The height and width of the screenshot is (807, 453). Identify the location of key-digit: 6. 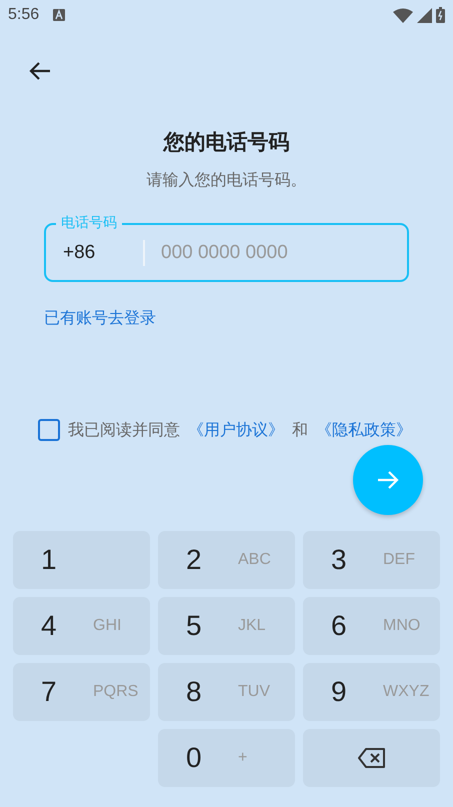
(339, 626).